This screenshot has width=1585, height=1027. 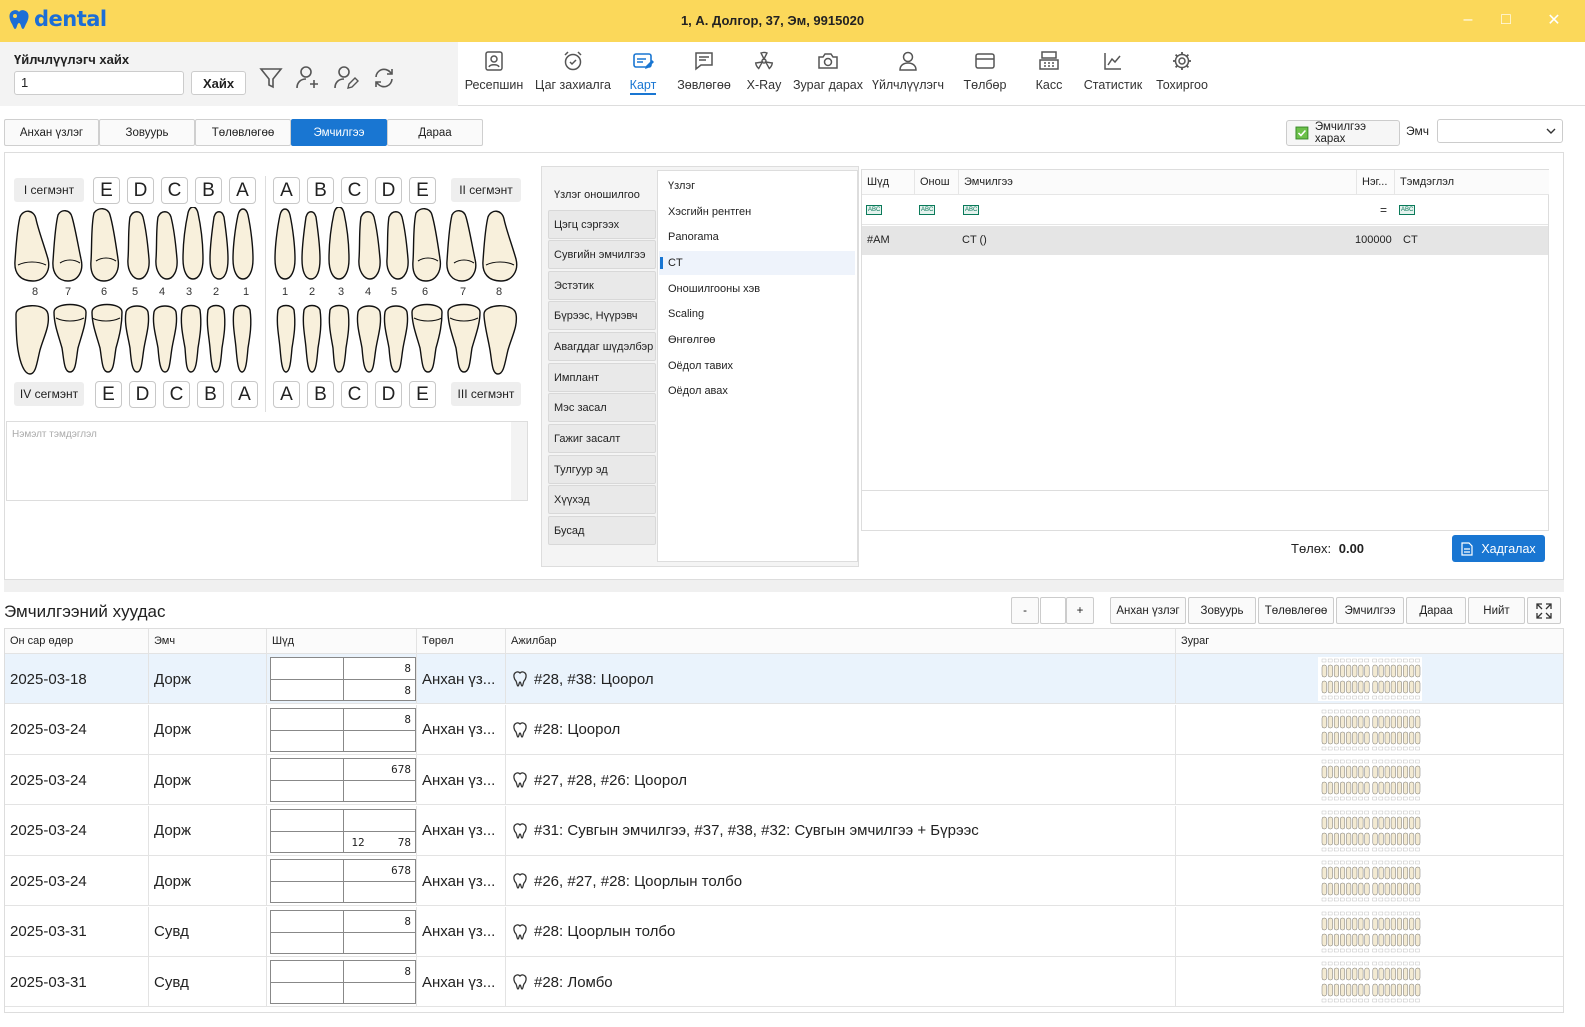 I want to click on category-item: Тулгуур эд, so click(x=602, y=469).